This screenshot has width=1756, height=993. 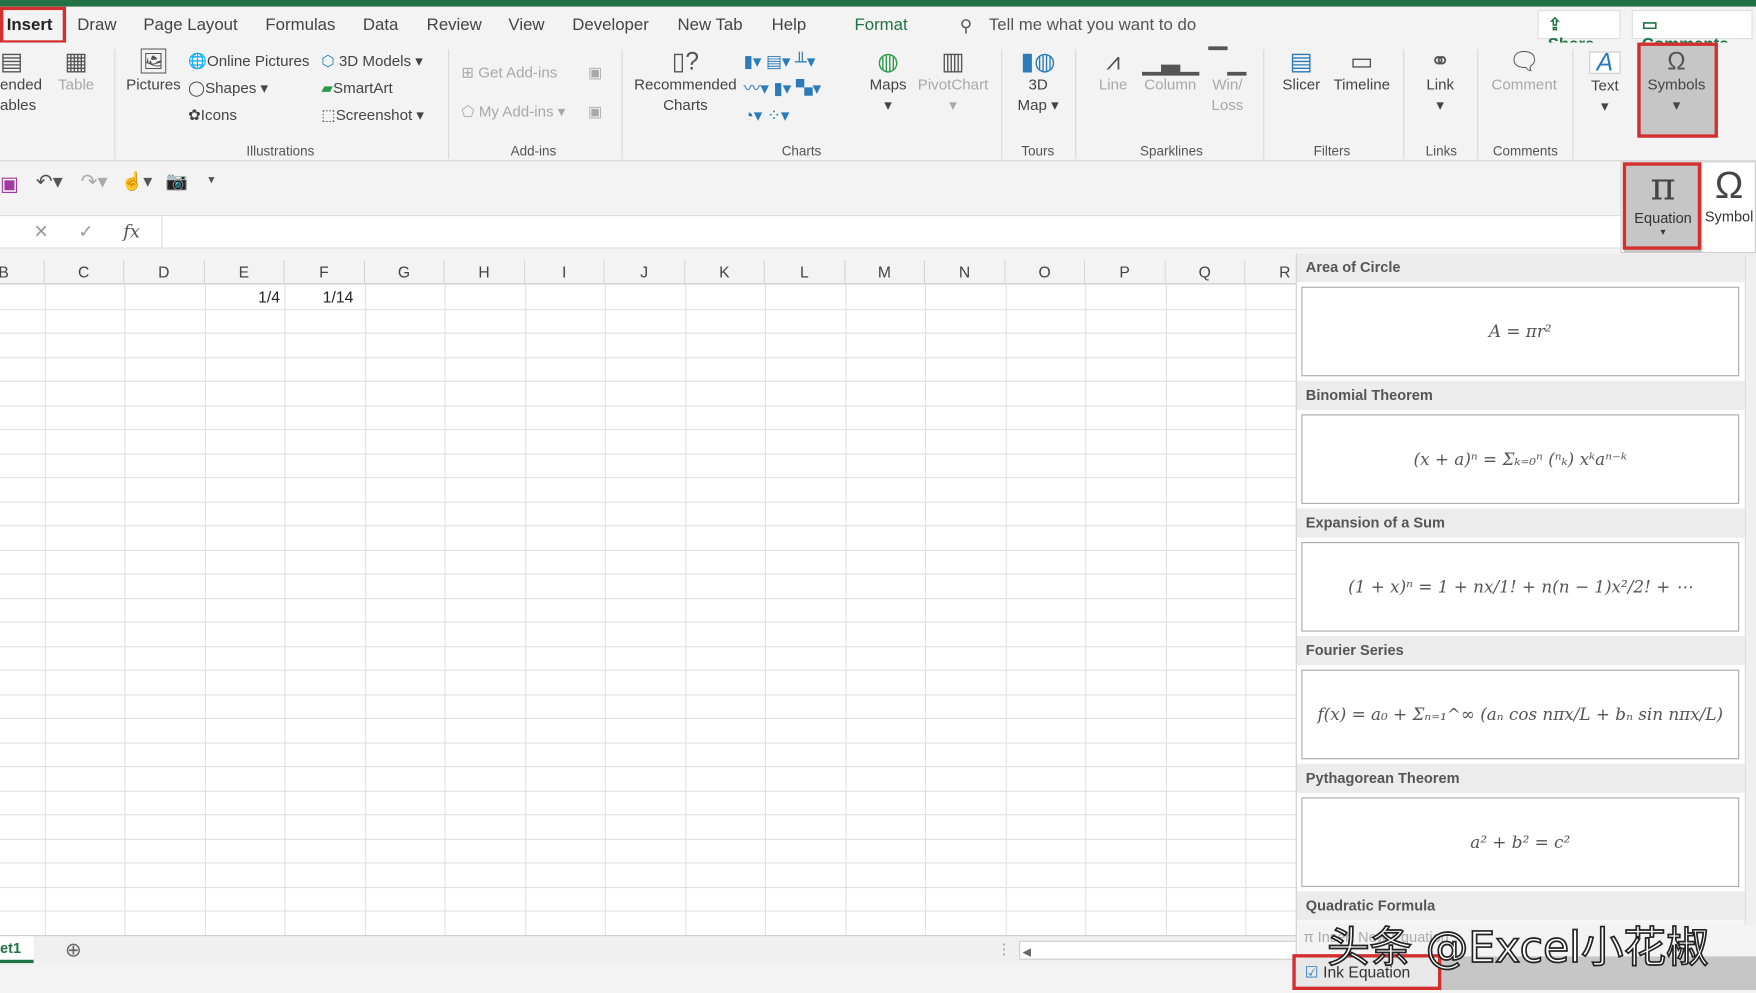 What do you see at coordinates (1520, 331) in the screenshot?
I see `equation-item: A = πr²` at bounding box center [1520, 331].